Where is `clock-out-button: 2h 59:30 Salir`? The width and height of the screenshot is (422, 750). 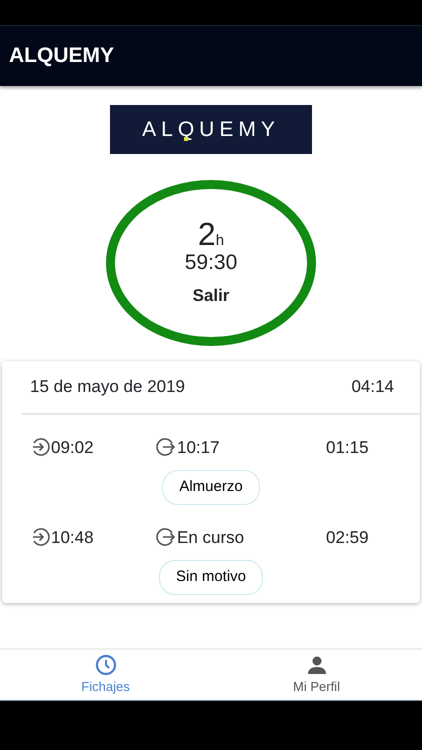
clock-out-button: 2h 59:30 Salir is located at coordinates (211, 263).